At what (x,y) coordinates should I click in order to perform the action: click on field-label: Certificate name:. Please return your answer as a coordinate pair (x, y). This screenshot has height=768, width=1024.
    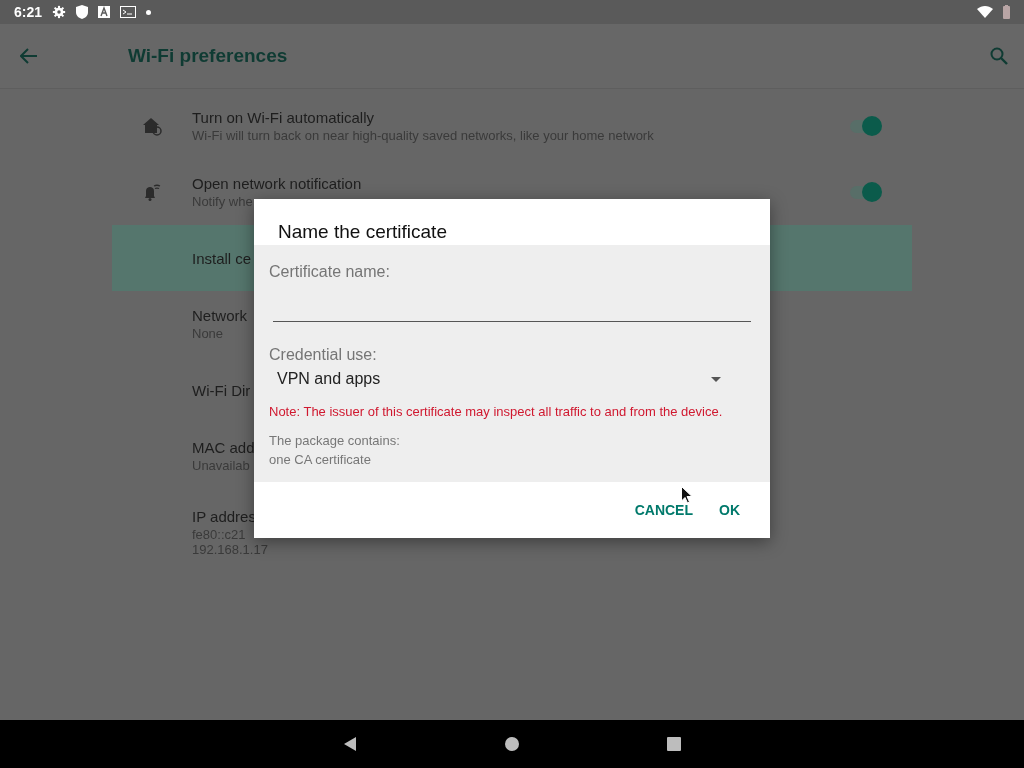
    Looking at the image, I should click on (330, 272).